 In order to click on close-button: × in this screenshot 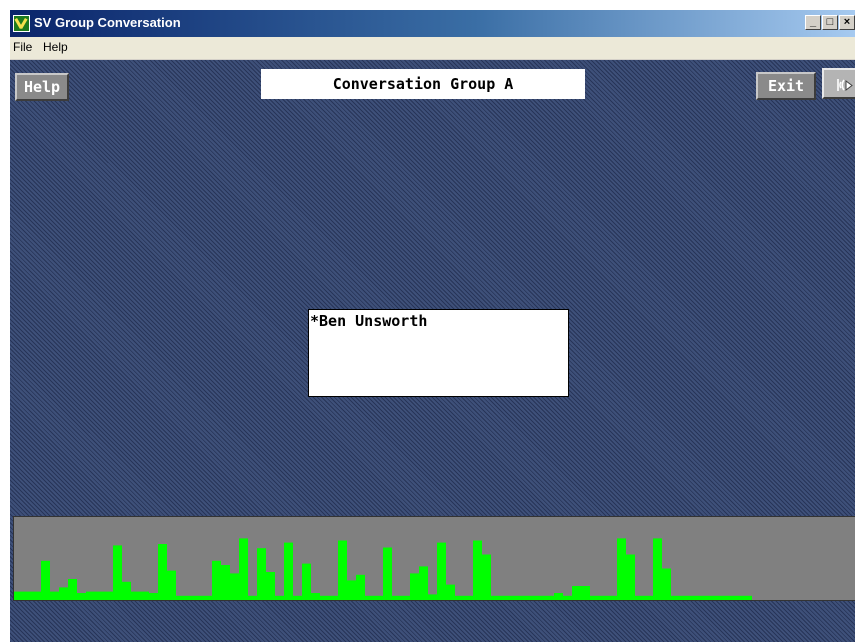, I will do `click(847, 22)`.